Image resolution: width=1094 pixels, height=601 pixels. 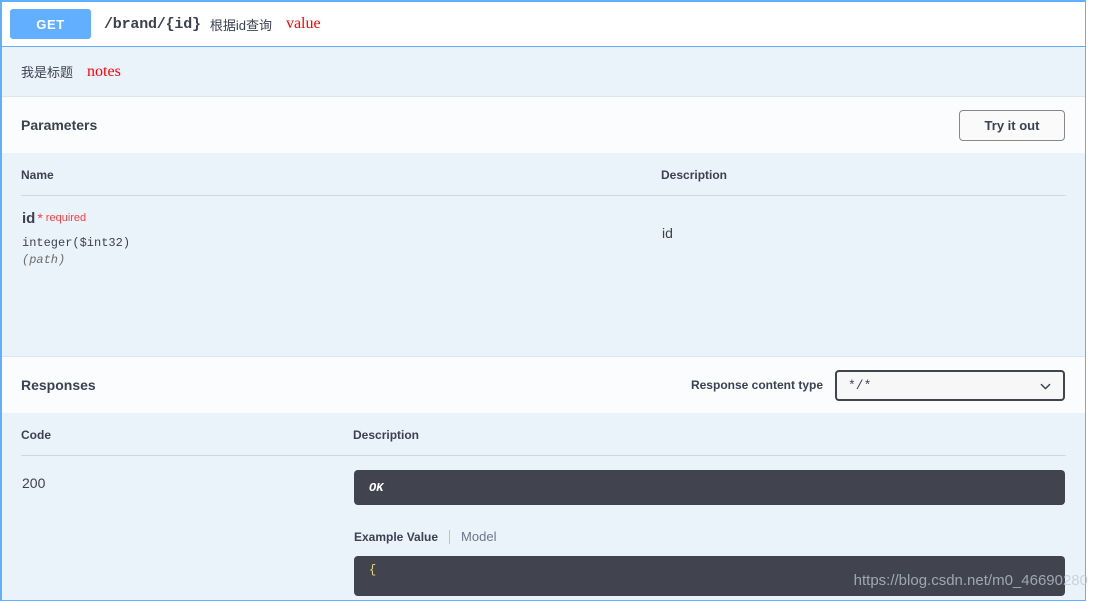 What do you see at coordinates (478, 536) in the screenshot?
I see `tab-model: Model` at bounding box center [478, 536].